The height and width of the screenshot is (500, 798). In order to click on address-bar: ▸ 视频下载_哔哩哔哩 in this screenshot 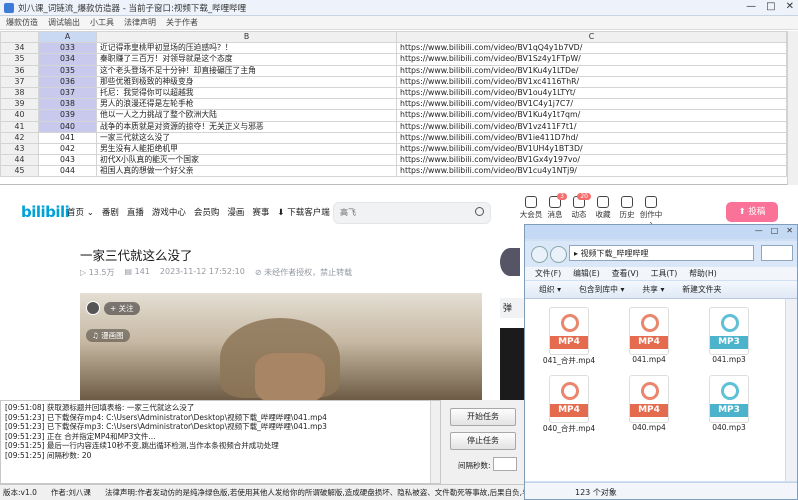, I will do `click(661, 253)`.